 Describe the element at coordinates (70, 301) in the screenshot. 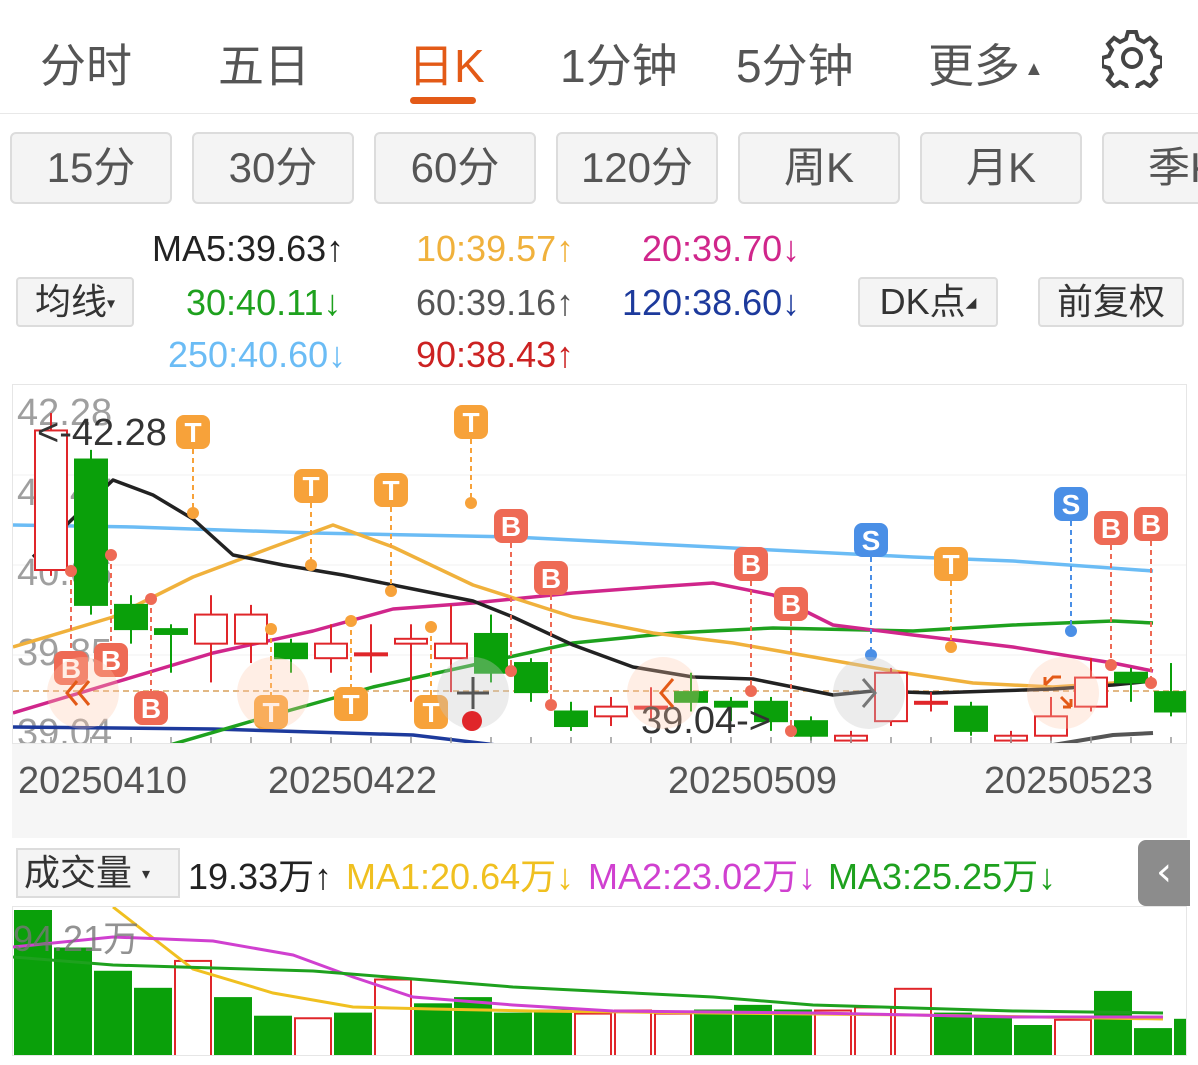

I see `ma-selector-label: 均线` at that location.